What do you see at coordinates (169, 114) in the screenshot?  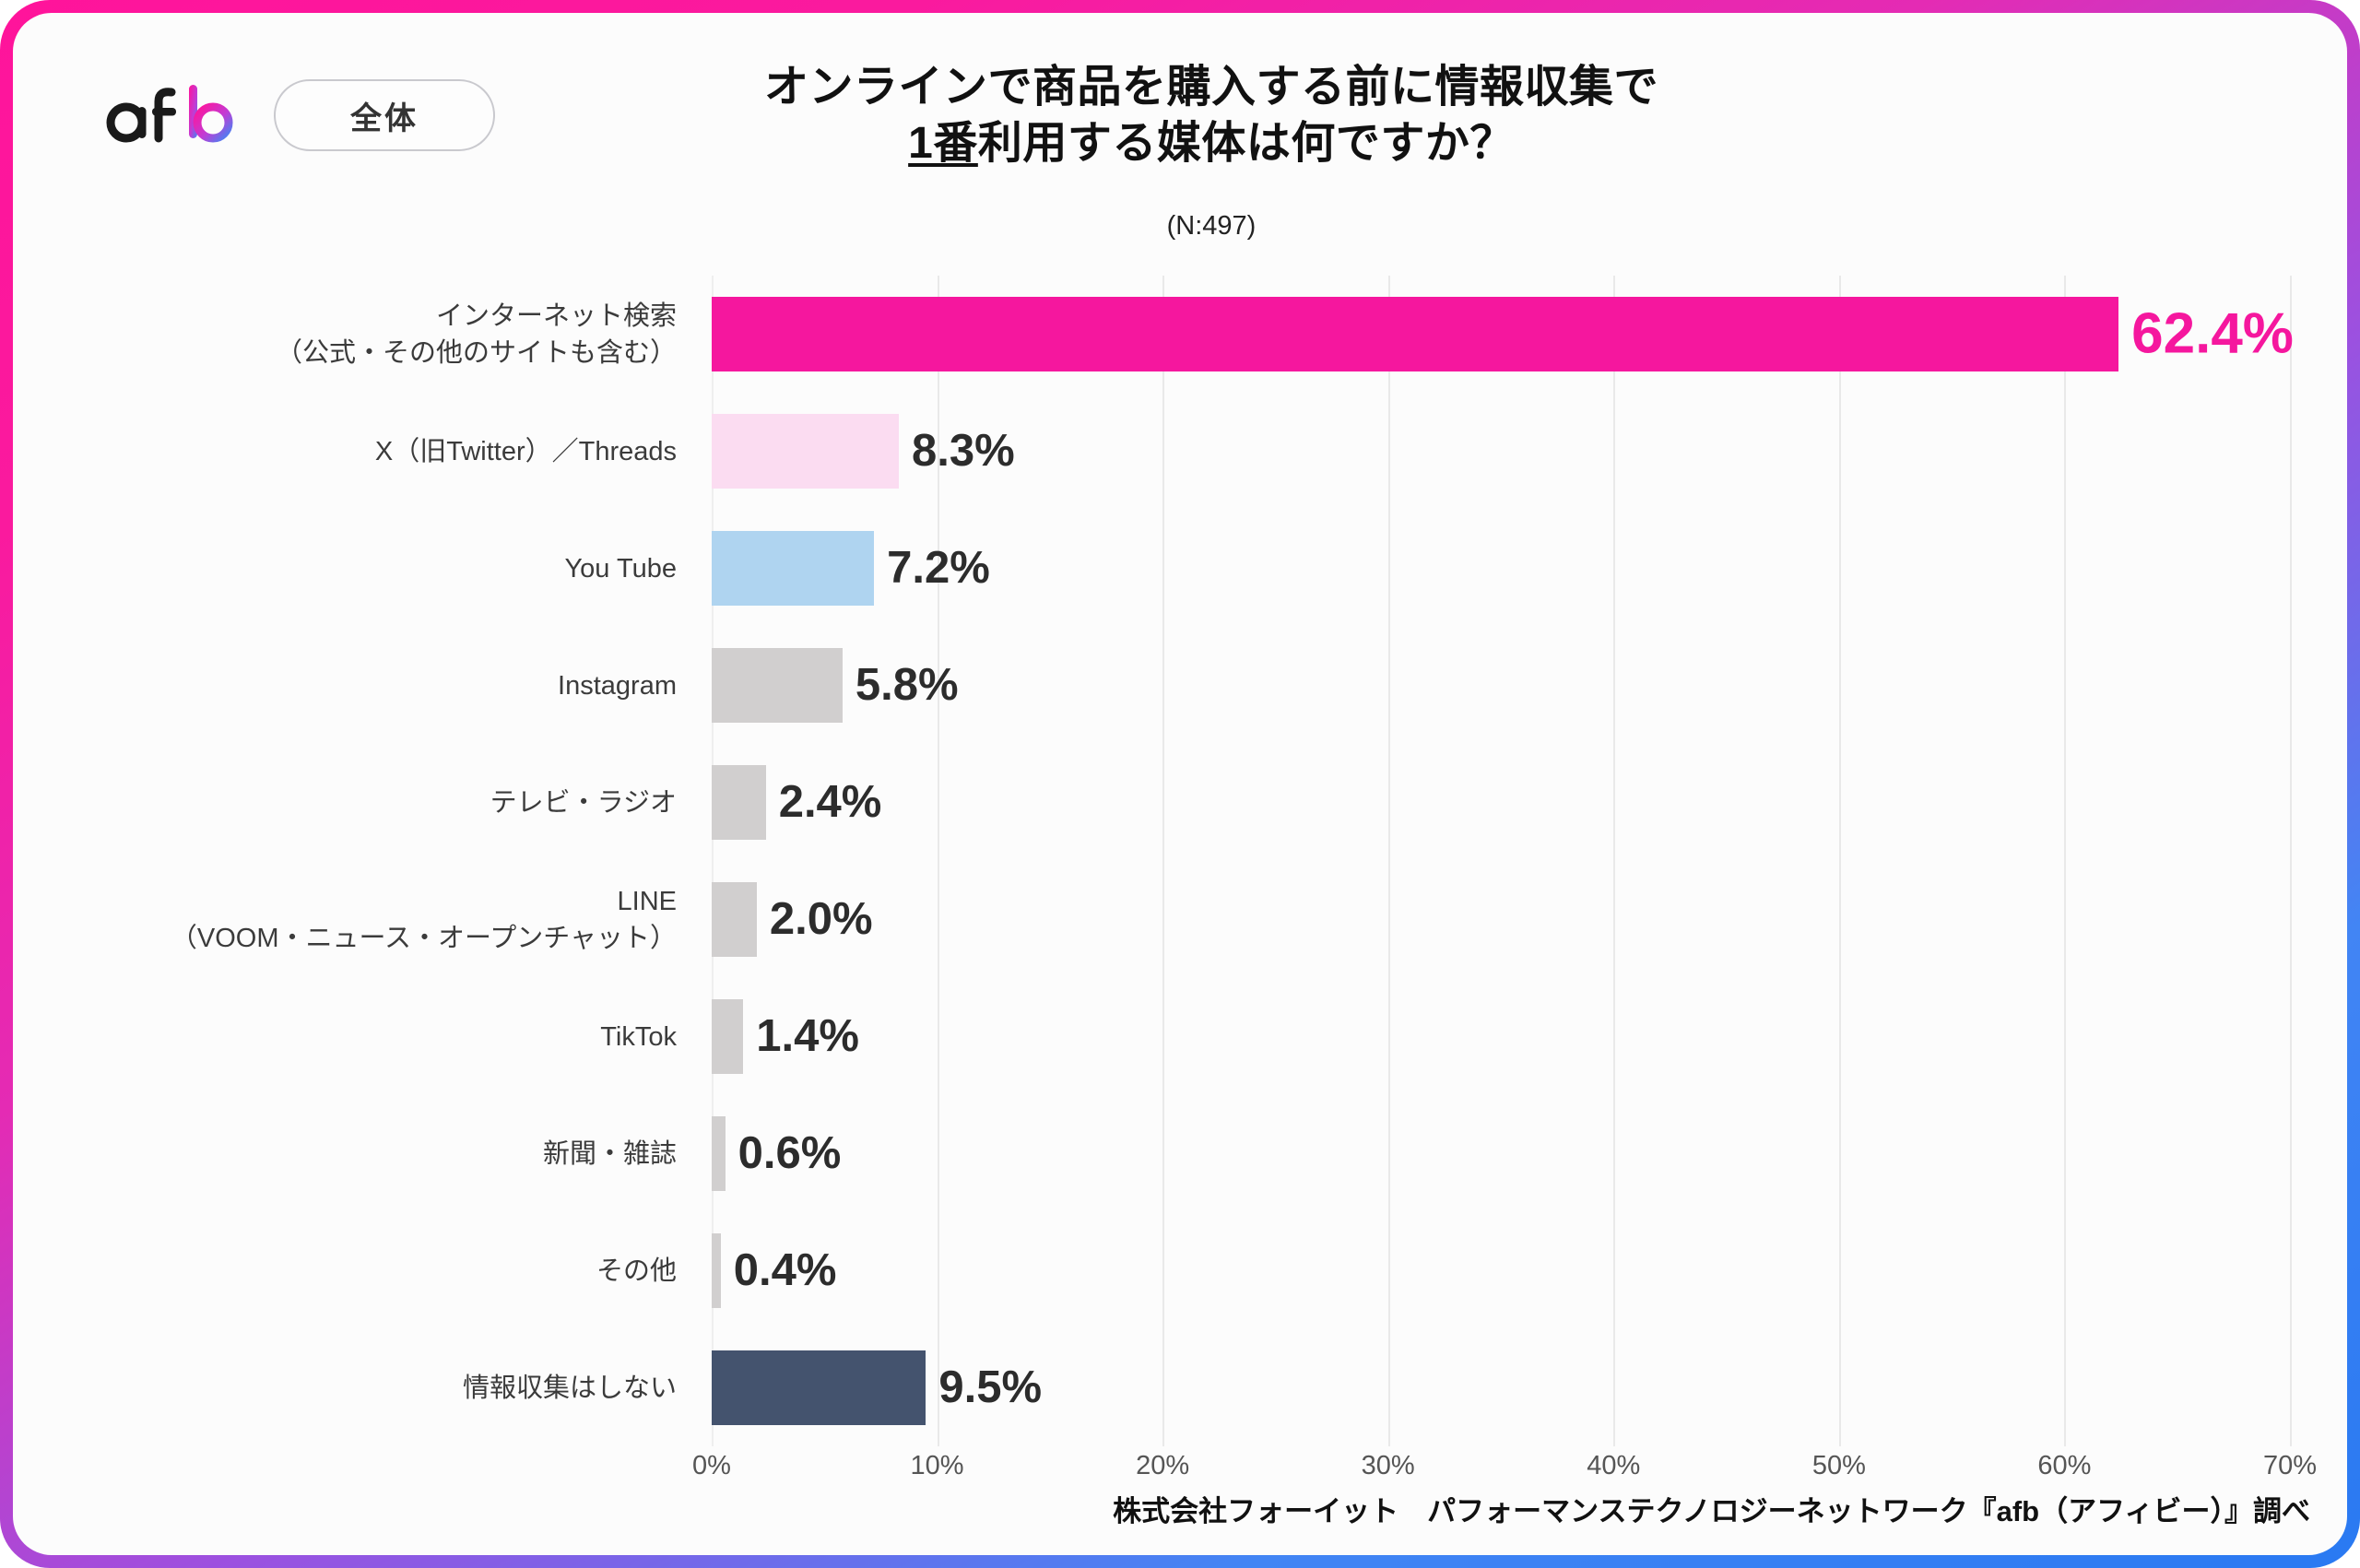 I see `afb-logo-icon` at bounding box center [169, 114].